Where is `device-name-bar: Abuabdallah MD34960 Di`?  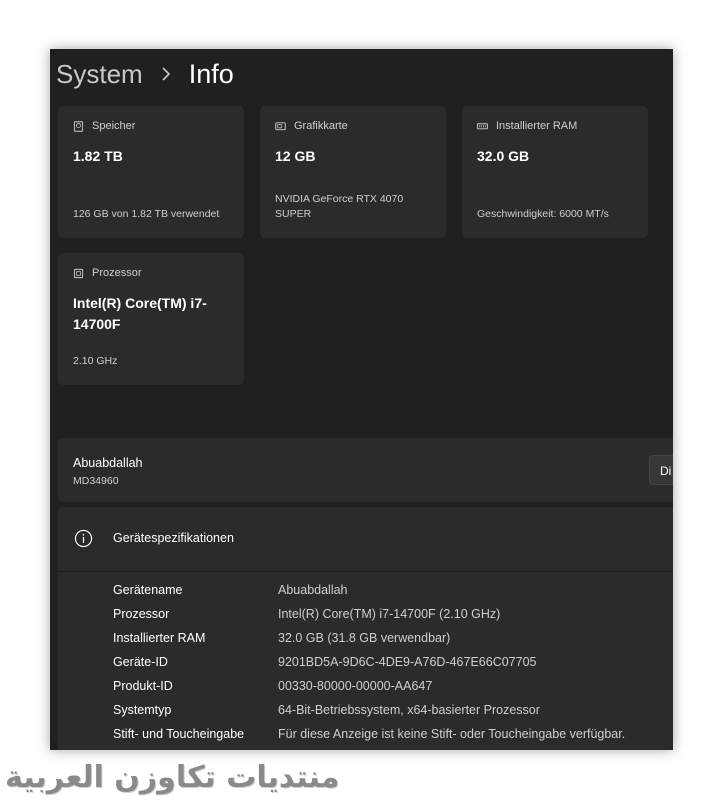 device-name-bar: Abuabdallah MD34960 Di is located at coordinates (365, 470).